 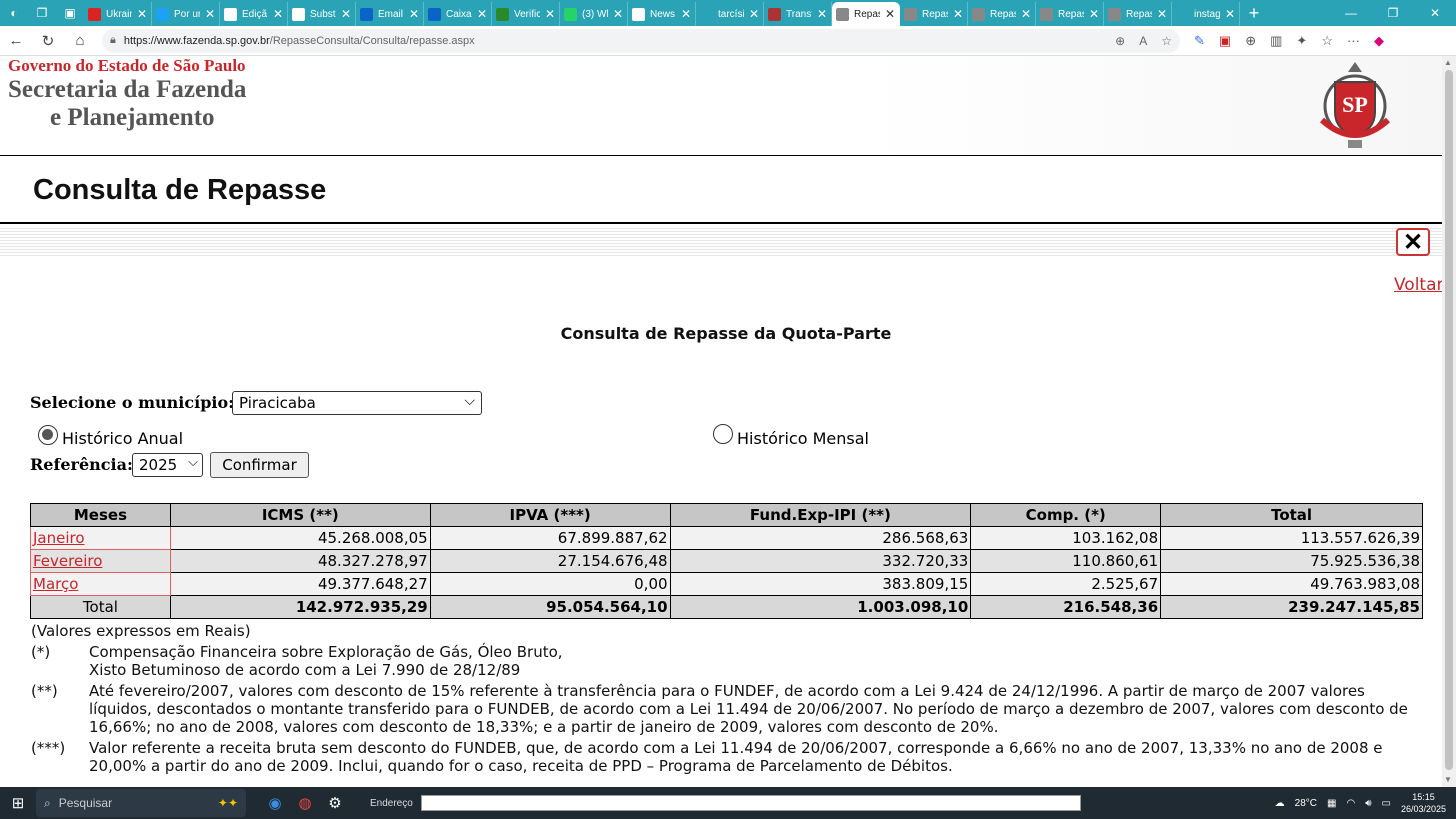 What do you see at coordinates (1413, 242) in the screenshot?
I see `close-icon: ✕` at bounding box center [1413, 242].